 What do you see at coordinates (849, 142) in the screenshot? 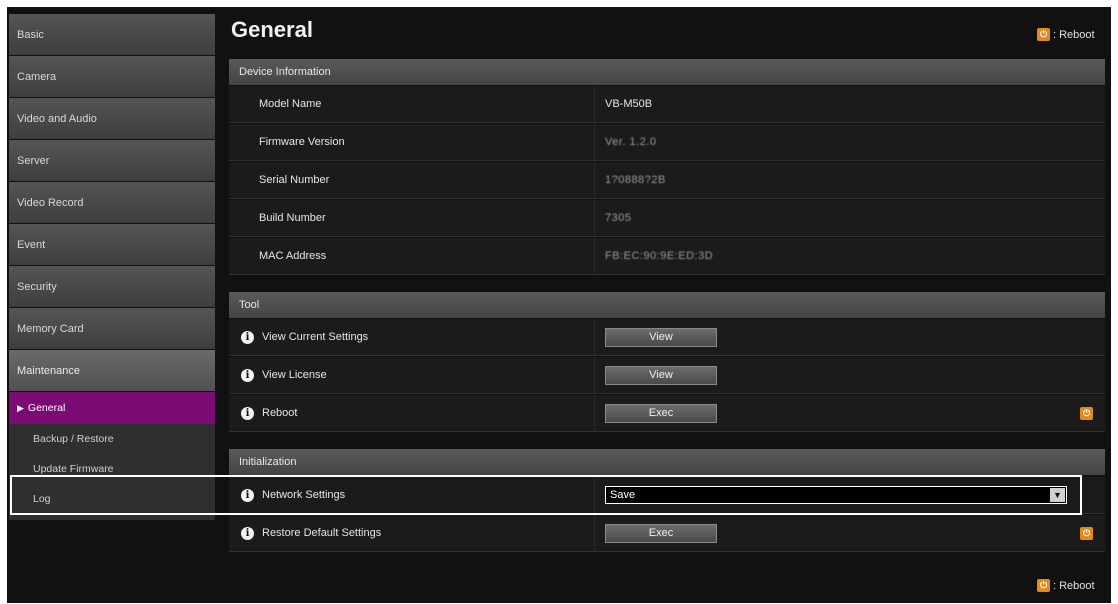
I see `field-value-cell: Ver. 1.2.0` at bounding box center [849, 142].